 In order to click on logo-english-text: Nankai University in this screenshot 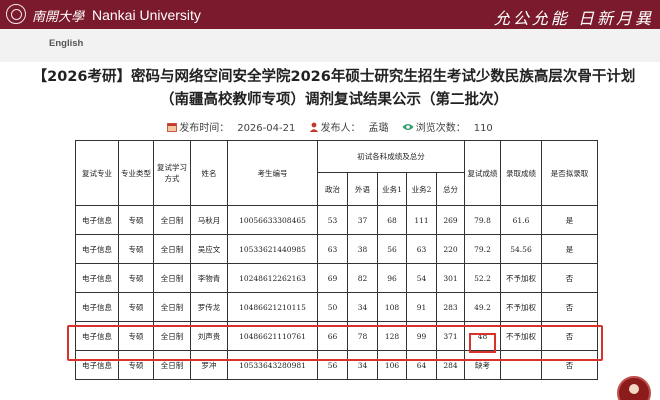, I will do `click(146, 15)`.